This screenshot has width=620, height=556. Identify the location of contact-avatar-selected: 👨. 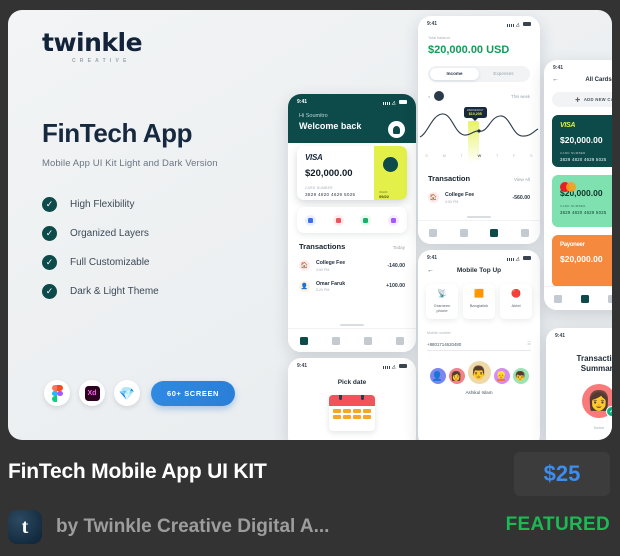
(479, 373).